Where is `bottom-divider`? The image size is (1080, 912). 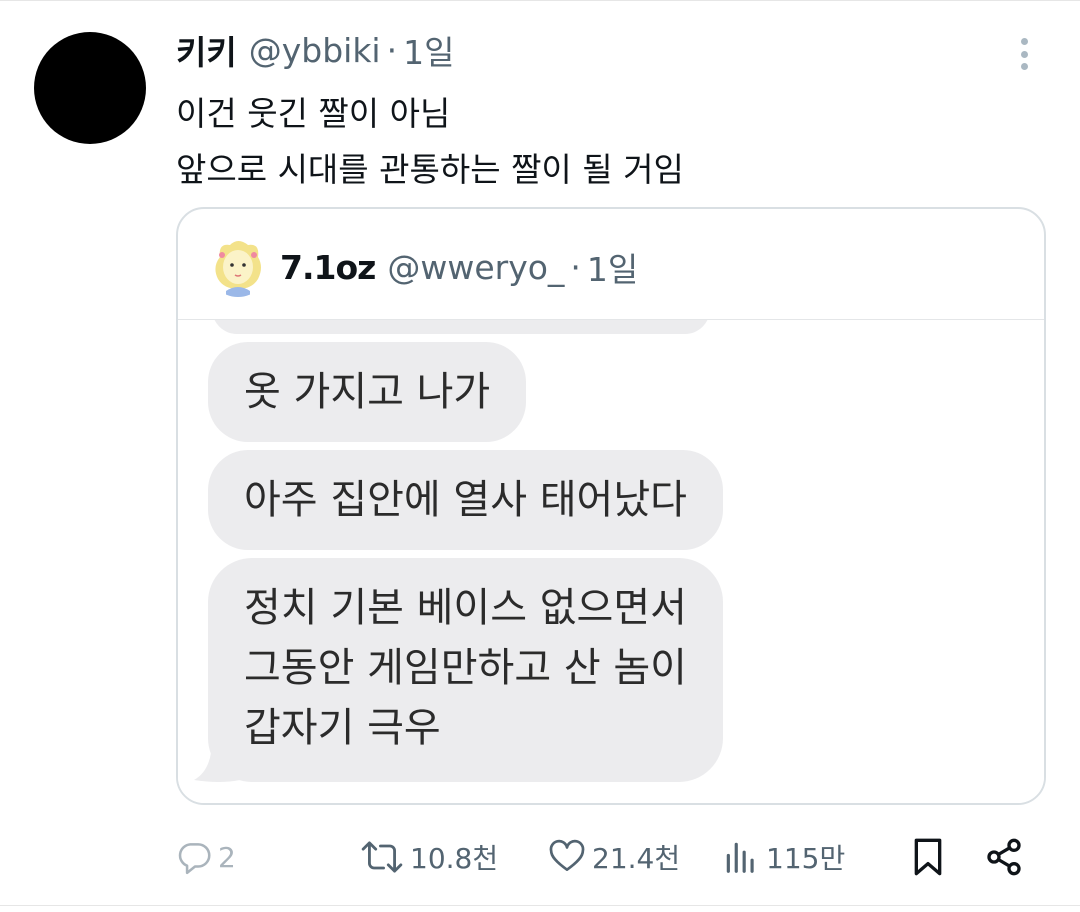
bottom-divider is located at coordinates (540, 905).